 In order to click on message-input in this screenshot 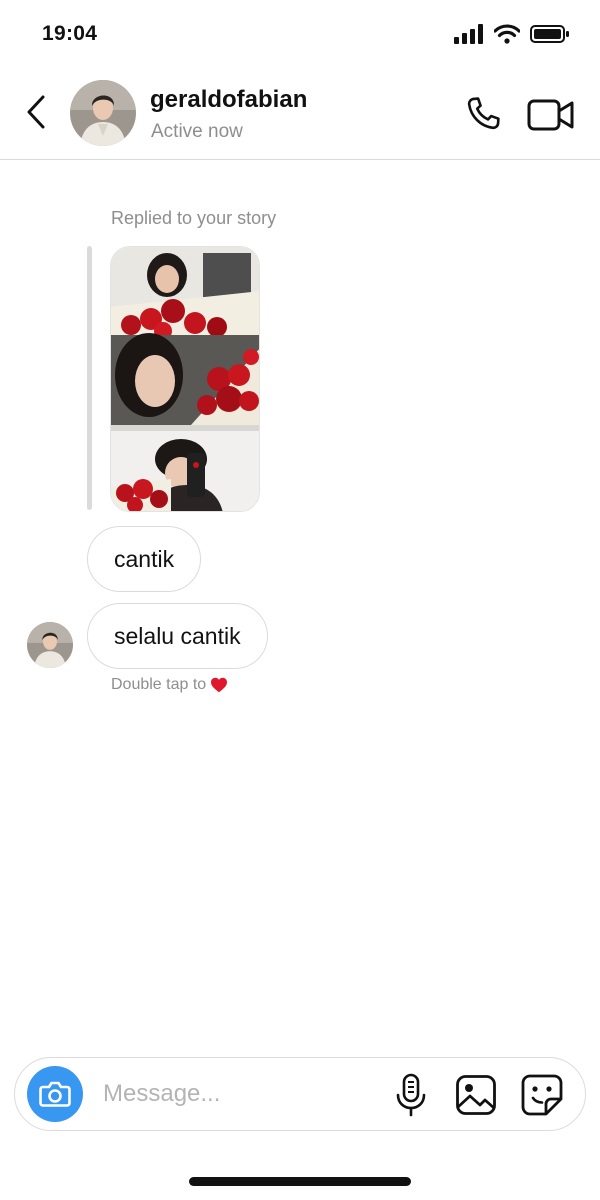, I will do `click(238, 1094)`.